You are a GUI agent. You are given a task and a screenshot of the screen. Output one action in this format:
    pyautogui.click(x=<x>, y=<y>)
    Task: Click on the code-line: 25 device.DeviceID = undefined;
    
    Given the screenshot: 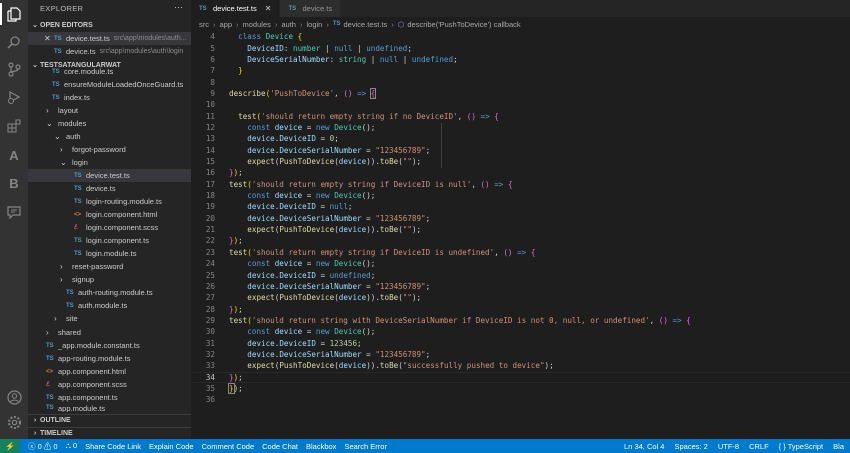 What is the action you would take?
    pyautogui.click(x=290, y=275)
    